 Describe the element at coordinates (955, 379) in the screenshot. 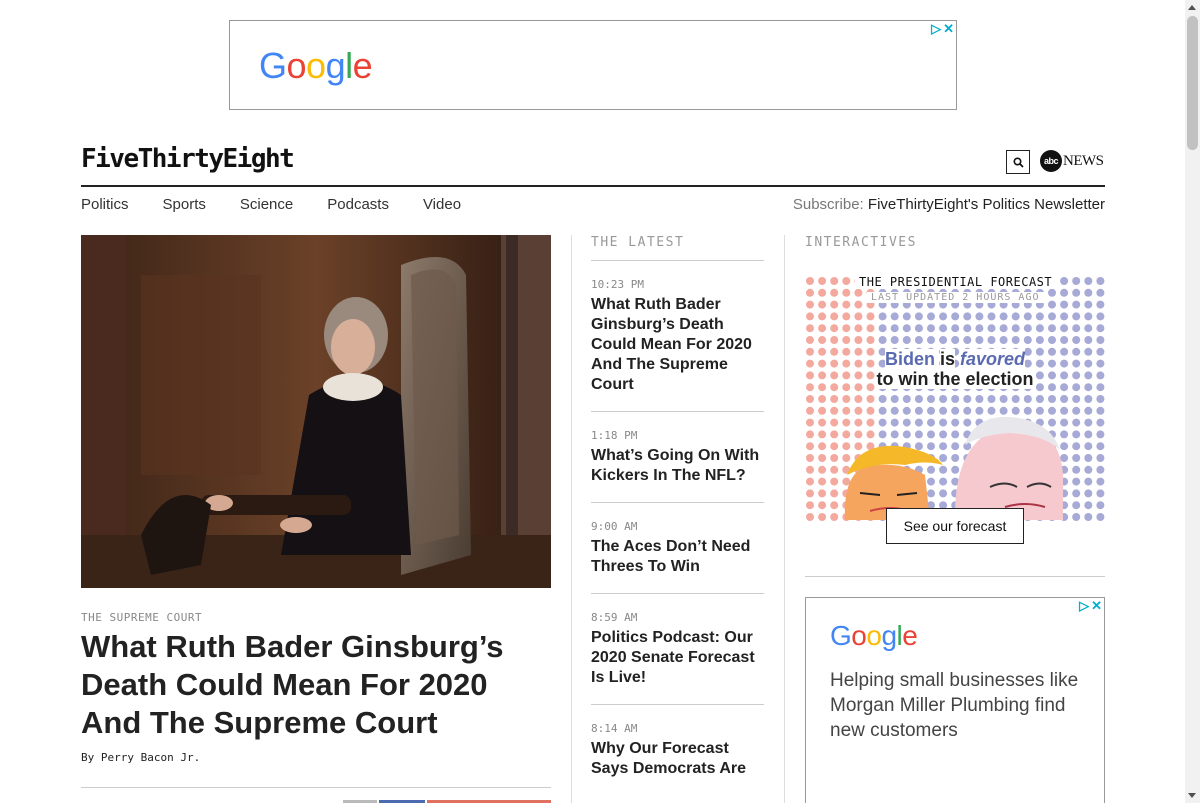

I see `forecast-outcome: to win the election` at that location.